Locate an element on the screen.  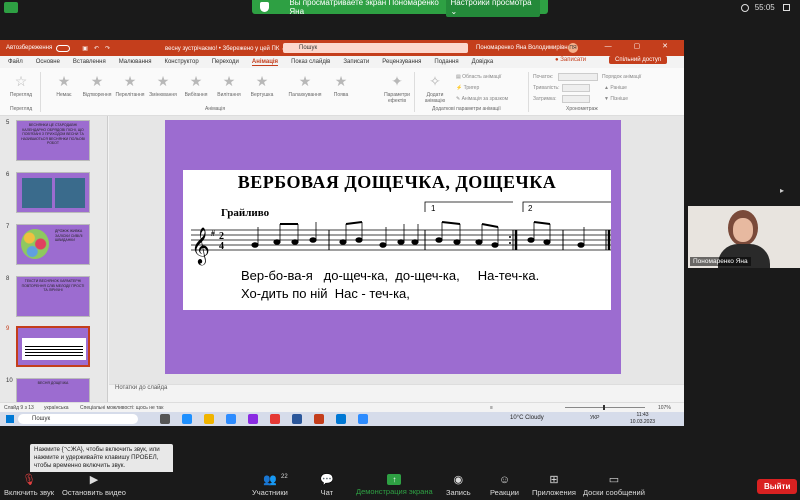
view-options-button: Настройки просмотра ⌄ is located at coordinates (492, 8).